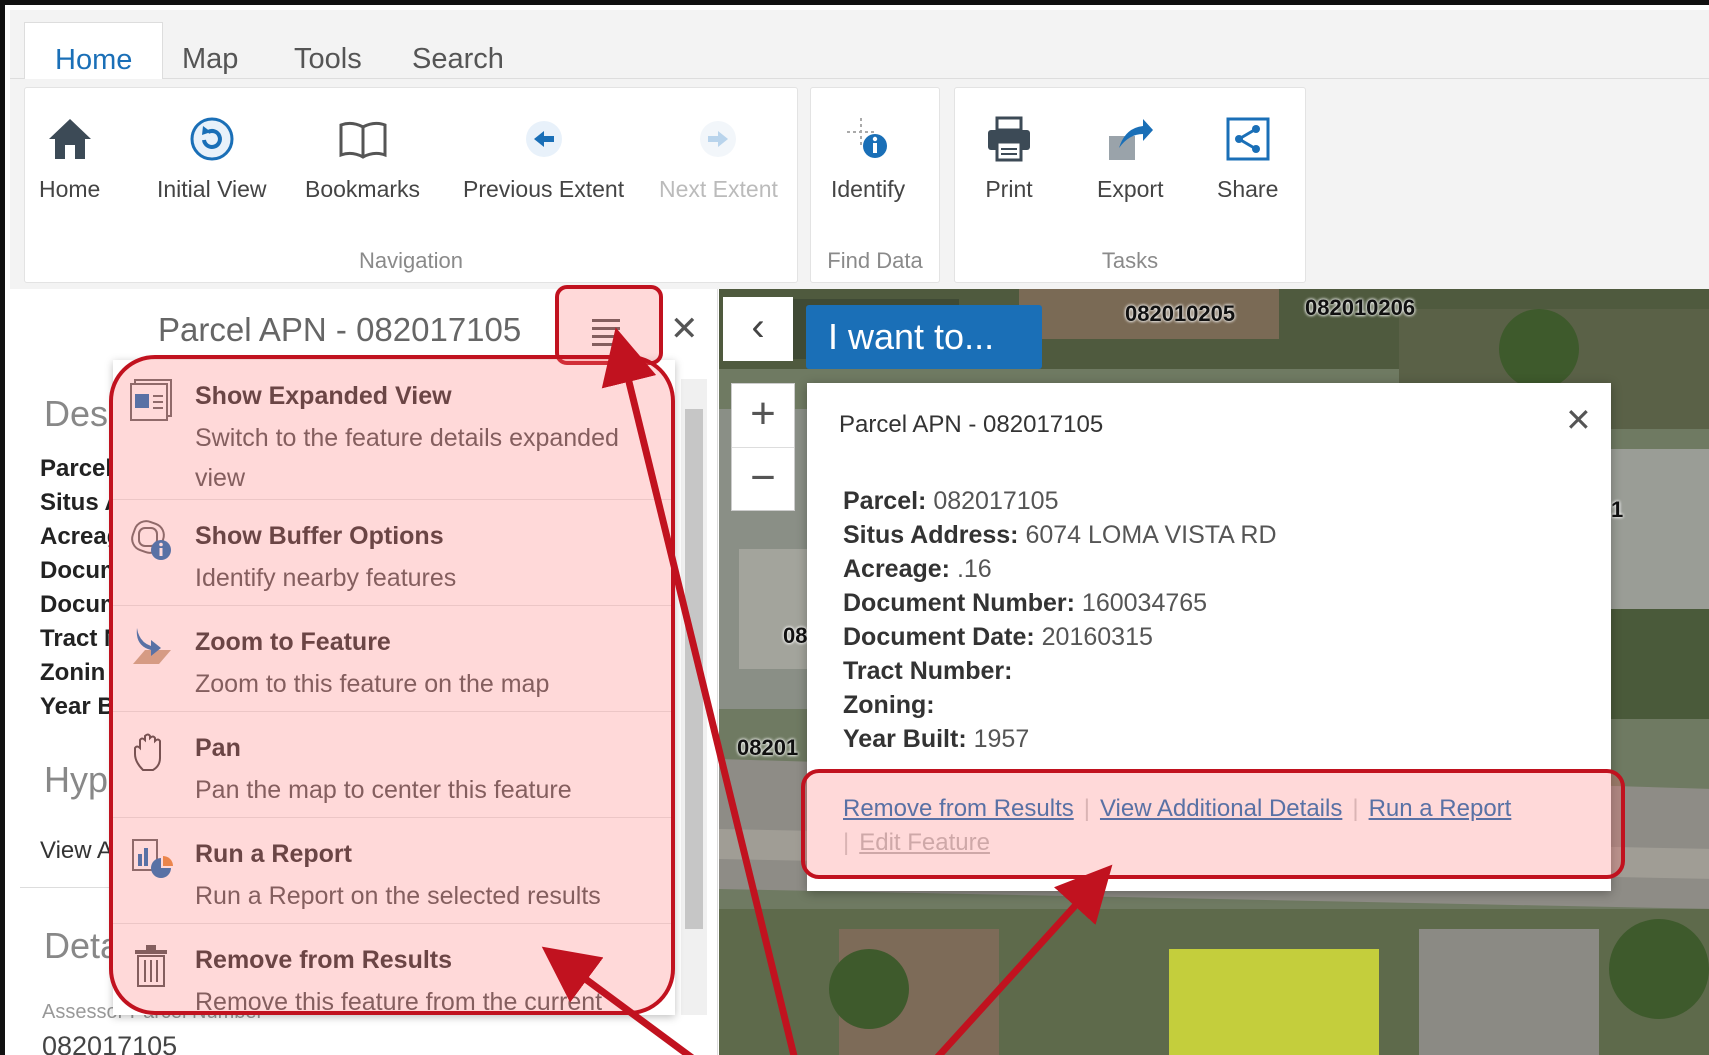 This screenshot has width=1709, height=1055. Describe the element at coordinates (212, 139) in the screenshot. I see `refresh-icon` at that location.